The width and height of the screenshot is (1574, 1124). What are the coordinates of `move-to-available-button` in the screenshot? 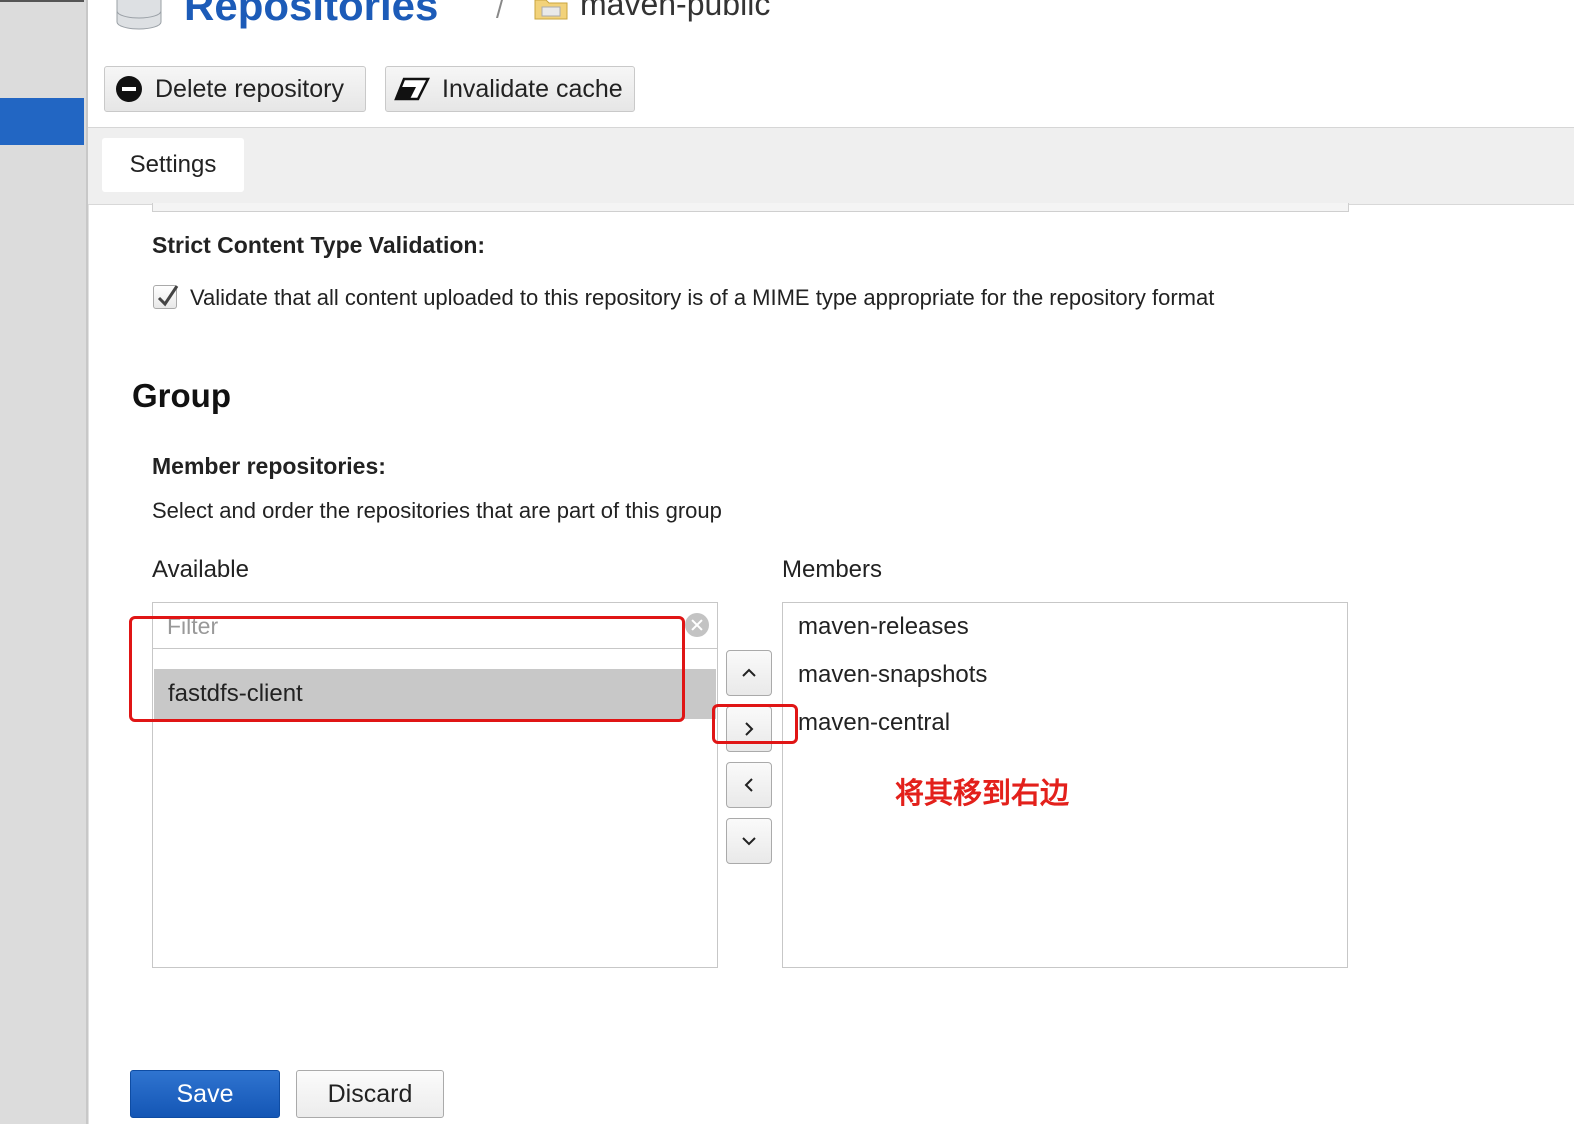 It's located at (749, 785).